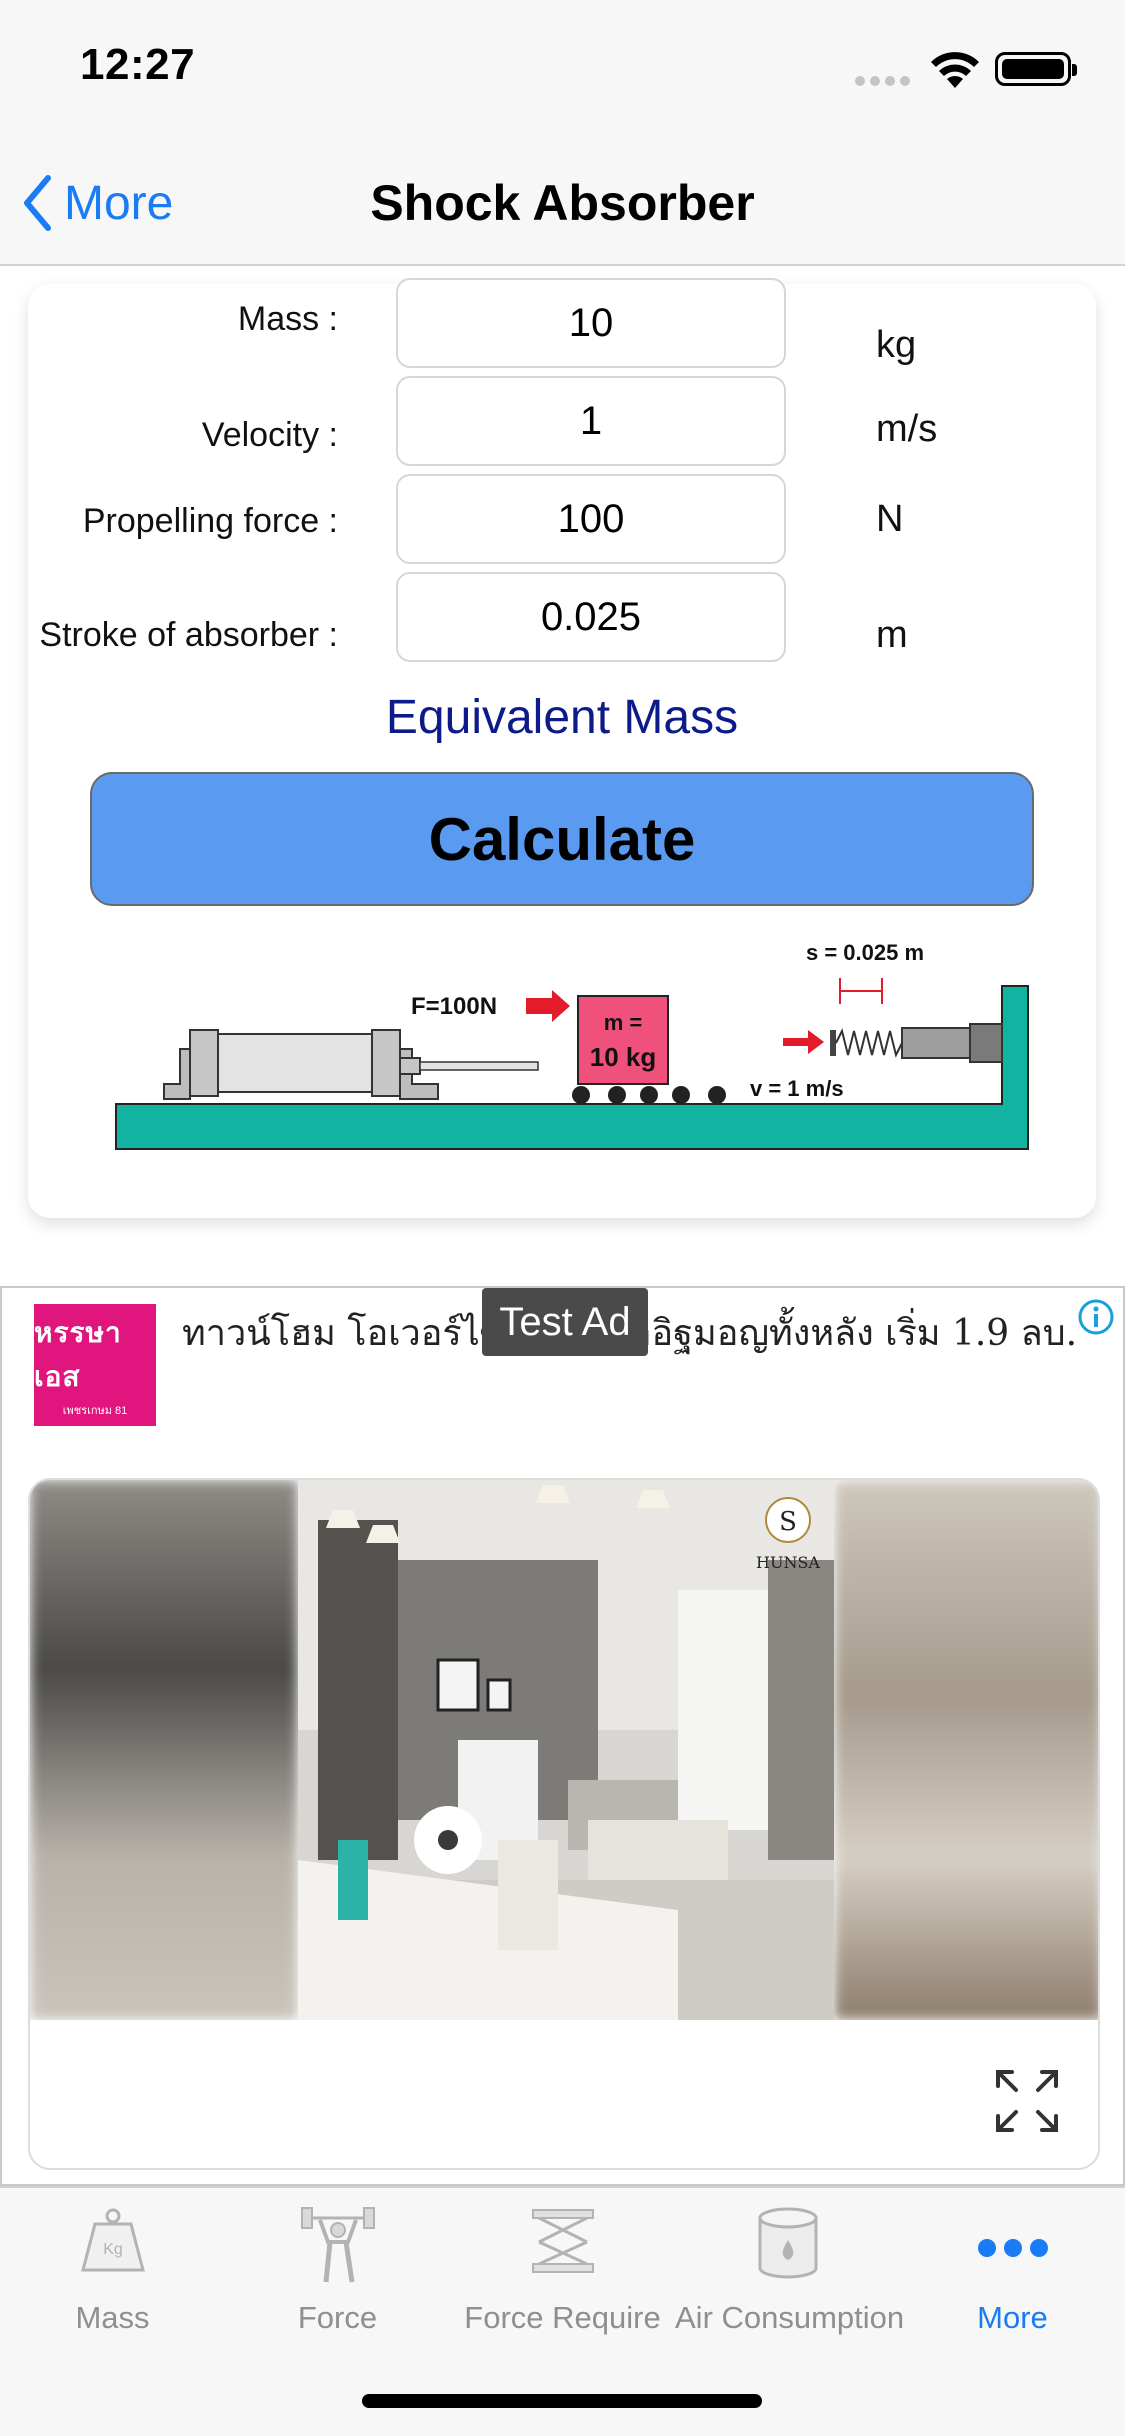 The width and height of the screenshot is (1125, 2436). I want to click on scissor-lift-icon, so click(562, 2241).